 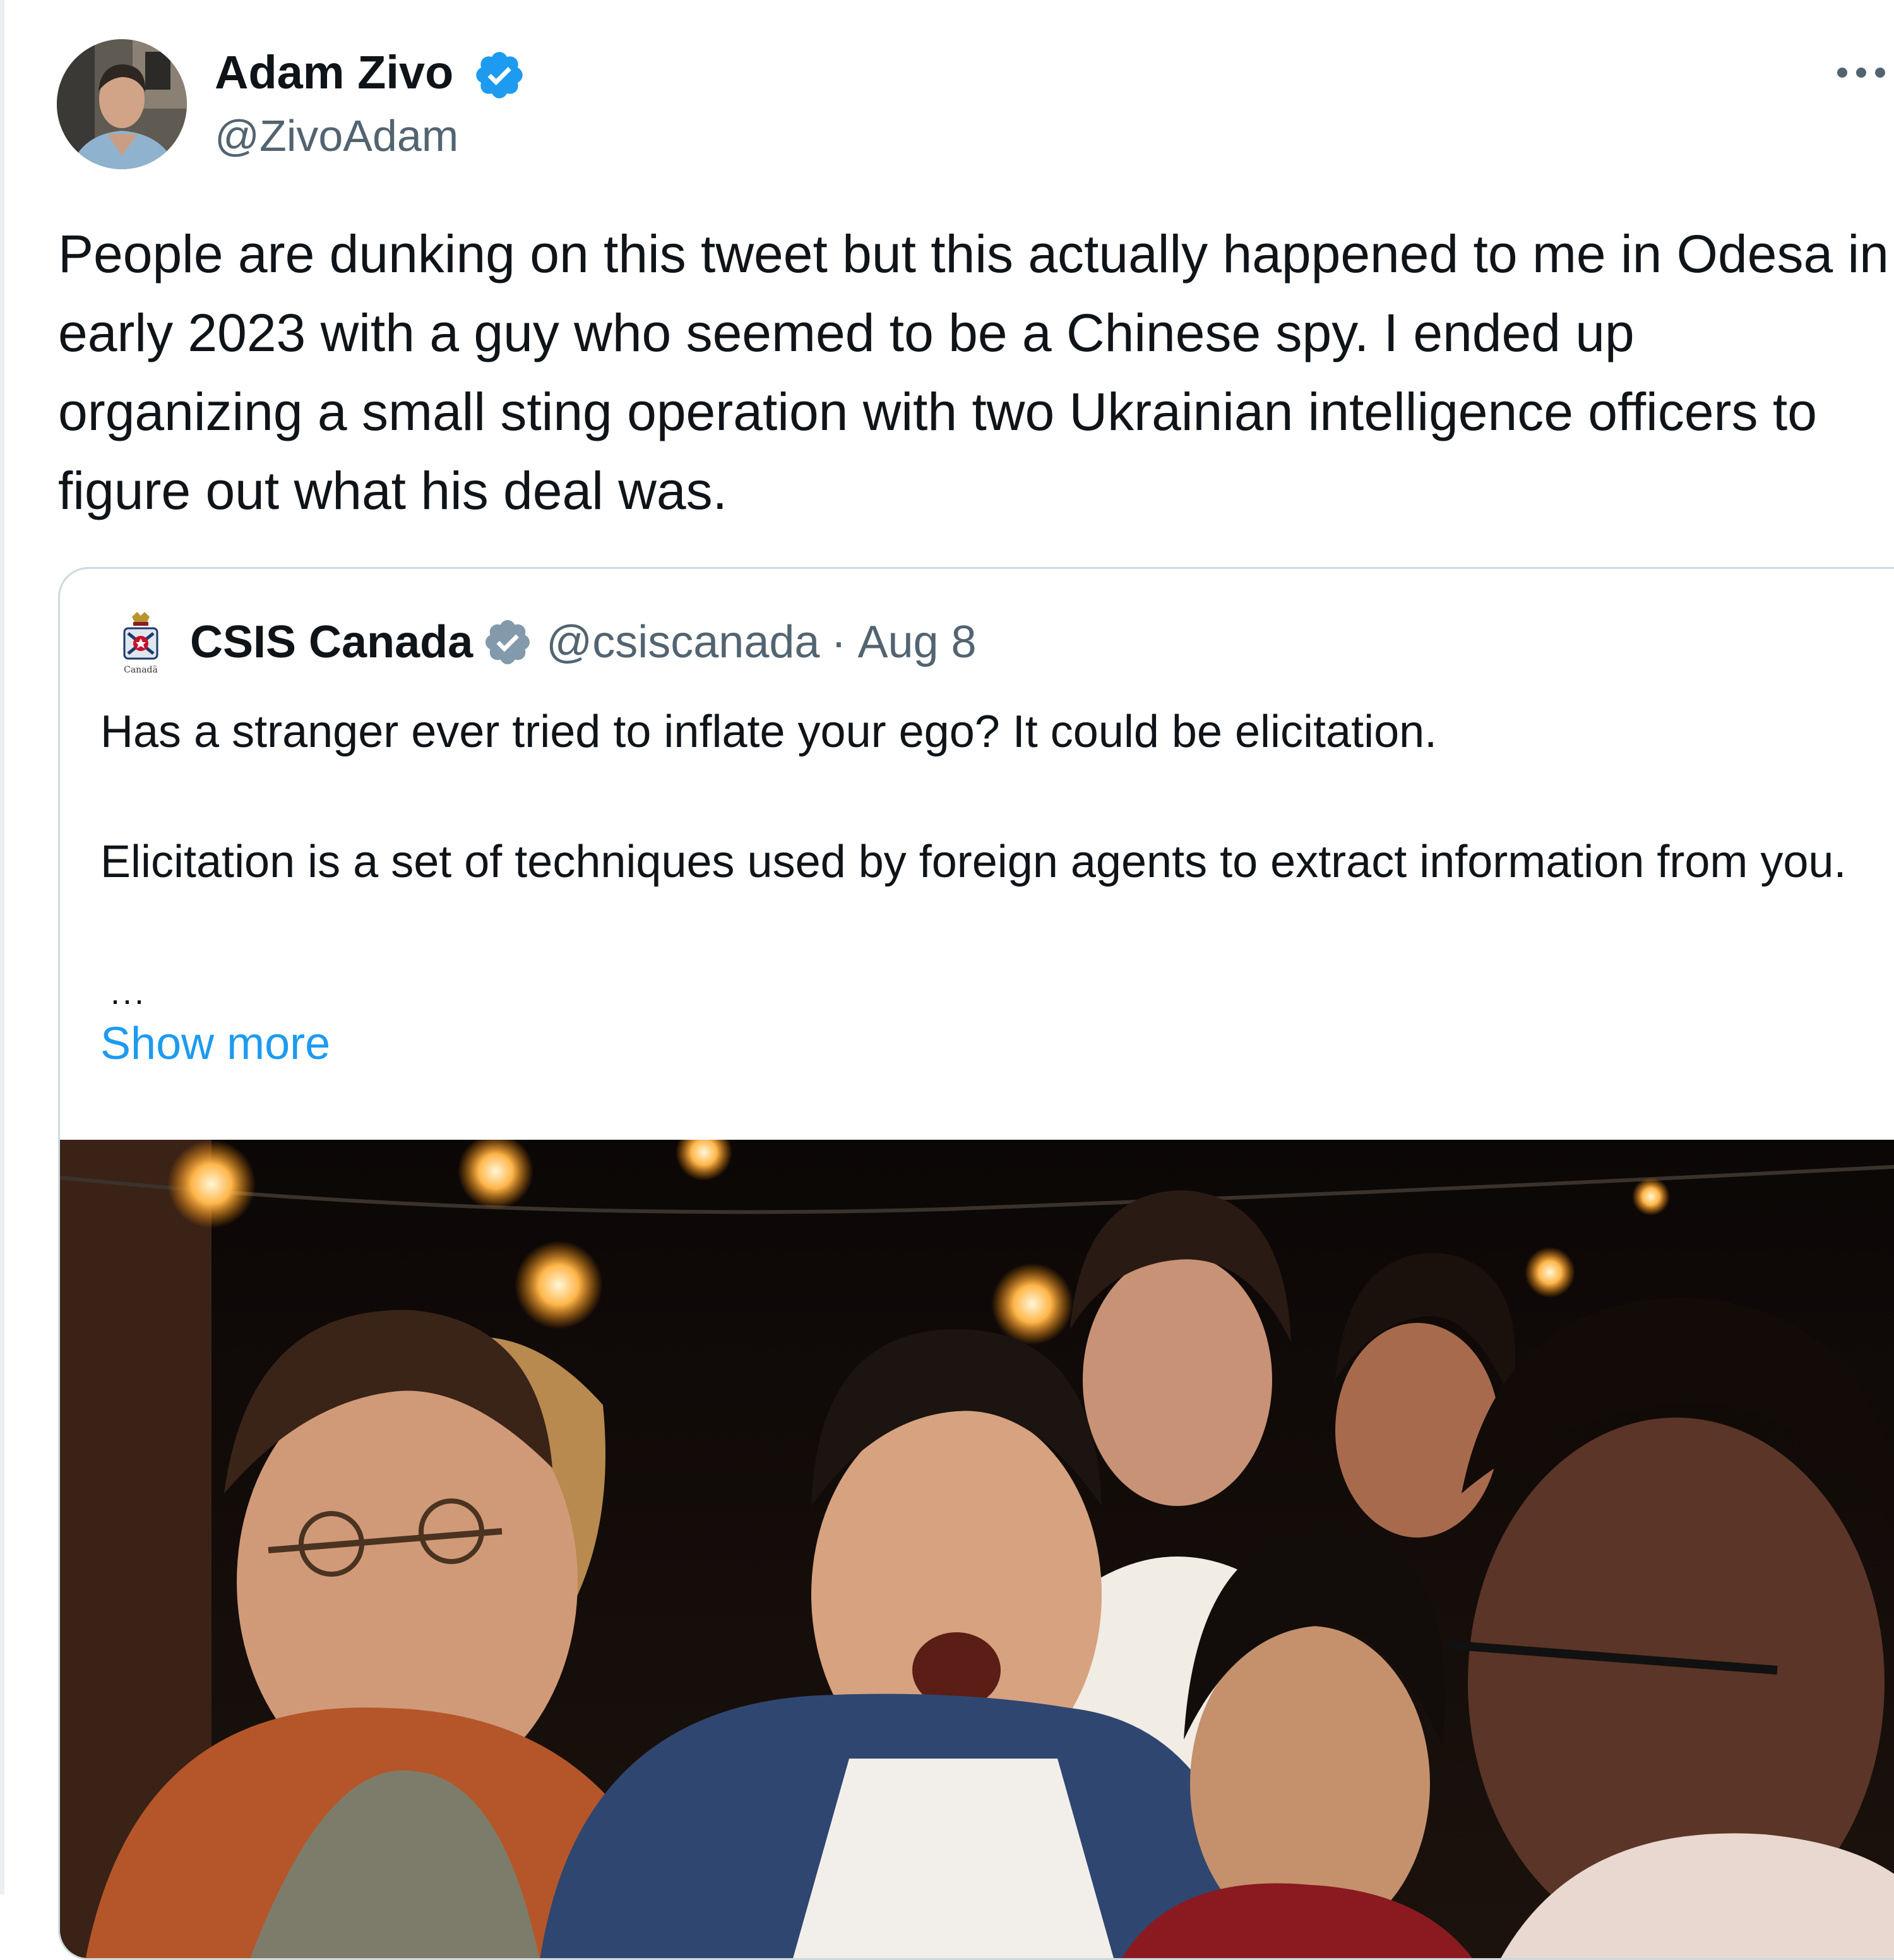 What do you see at coordinates (916, 642) in the screenshot?
I see `quoted-tweet-date: Aug 8` at bounding box center [916, 642].